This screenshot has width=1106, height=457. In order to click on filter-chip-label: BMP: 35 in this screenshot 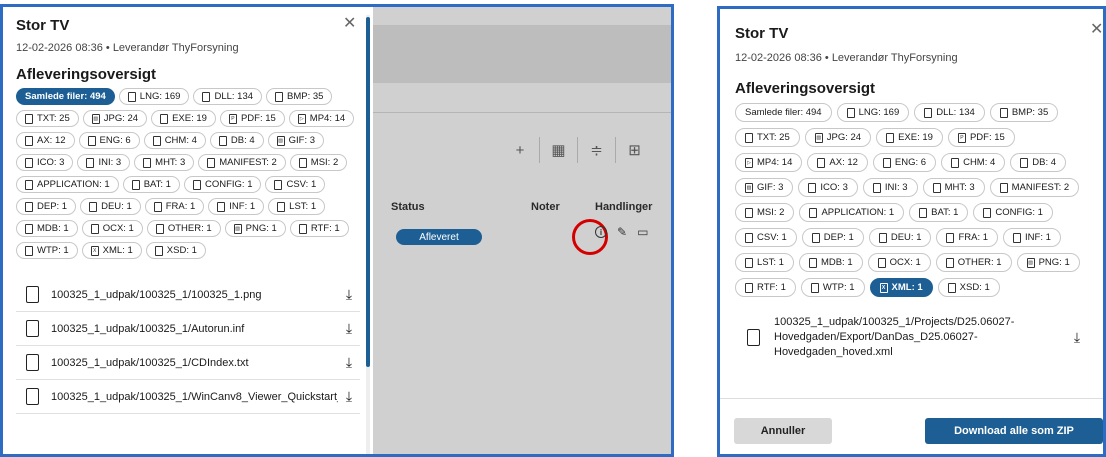, I will do `click(1030, 112)`.